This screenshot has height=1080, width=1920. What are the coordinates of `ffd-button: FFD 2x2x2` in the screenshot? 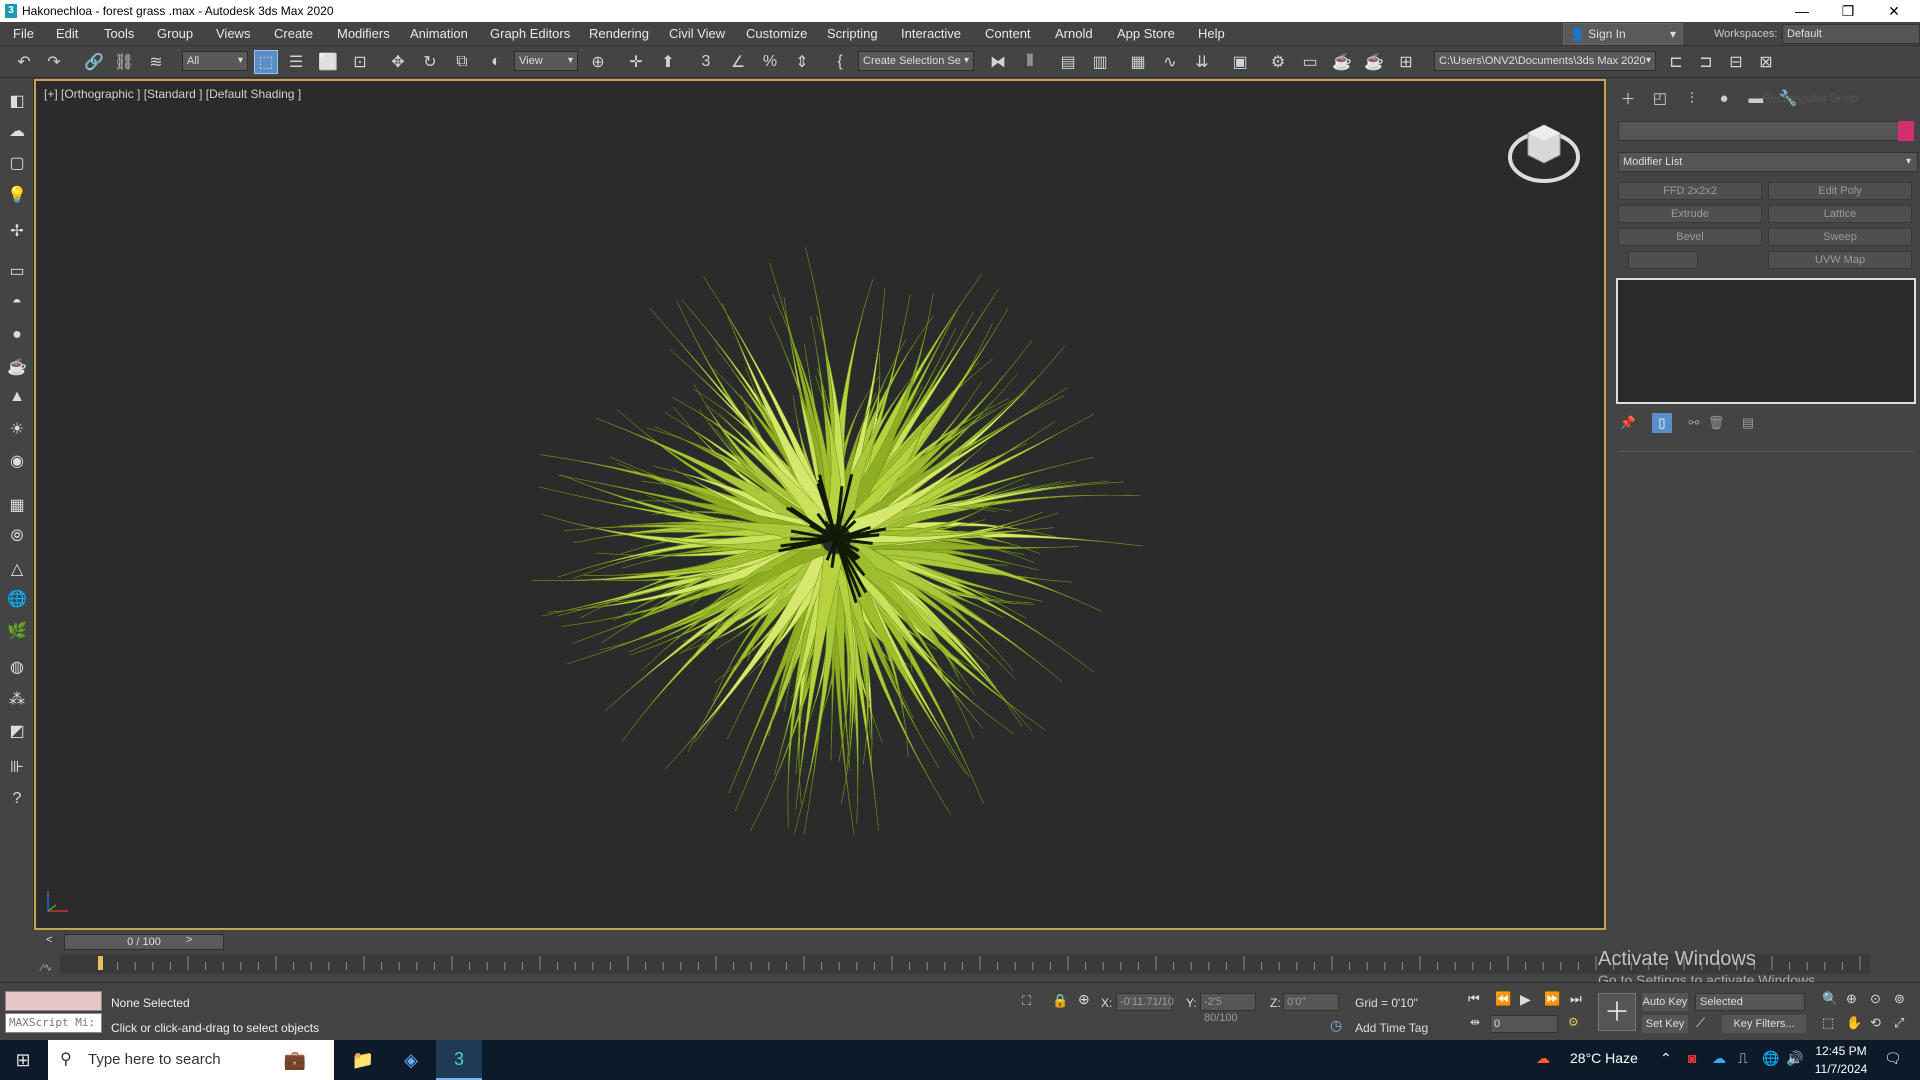 It's located at (1690, 191).